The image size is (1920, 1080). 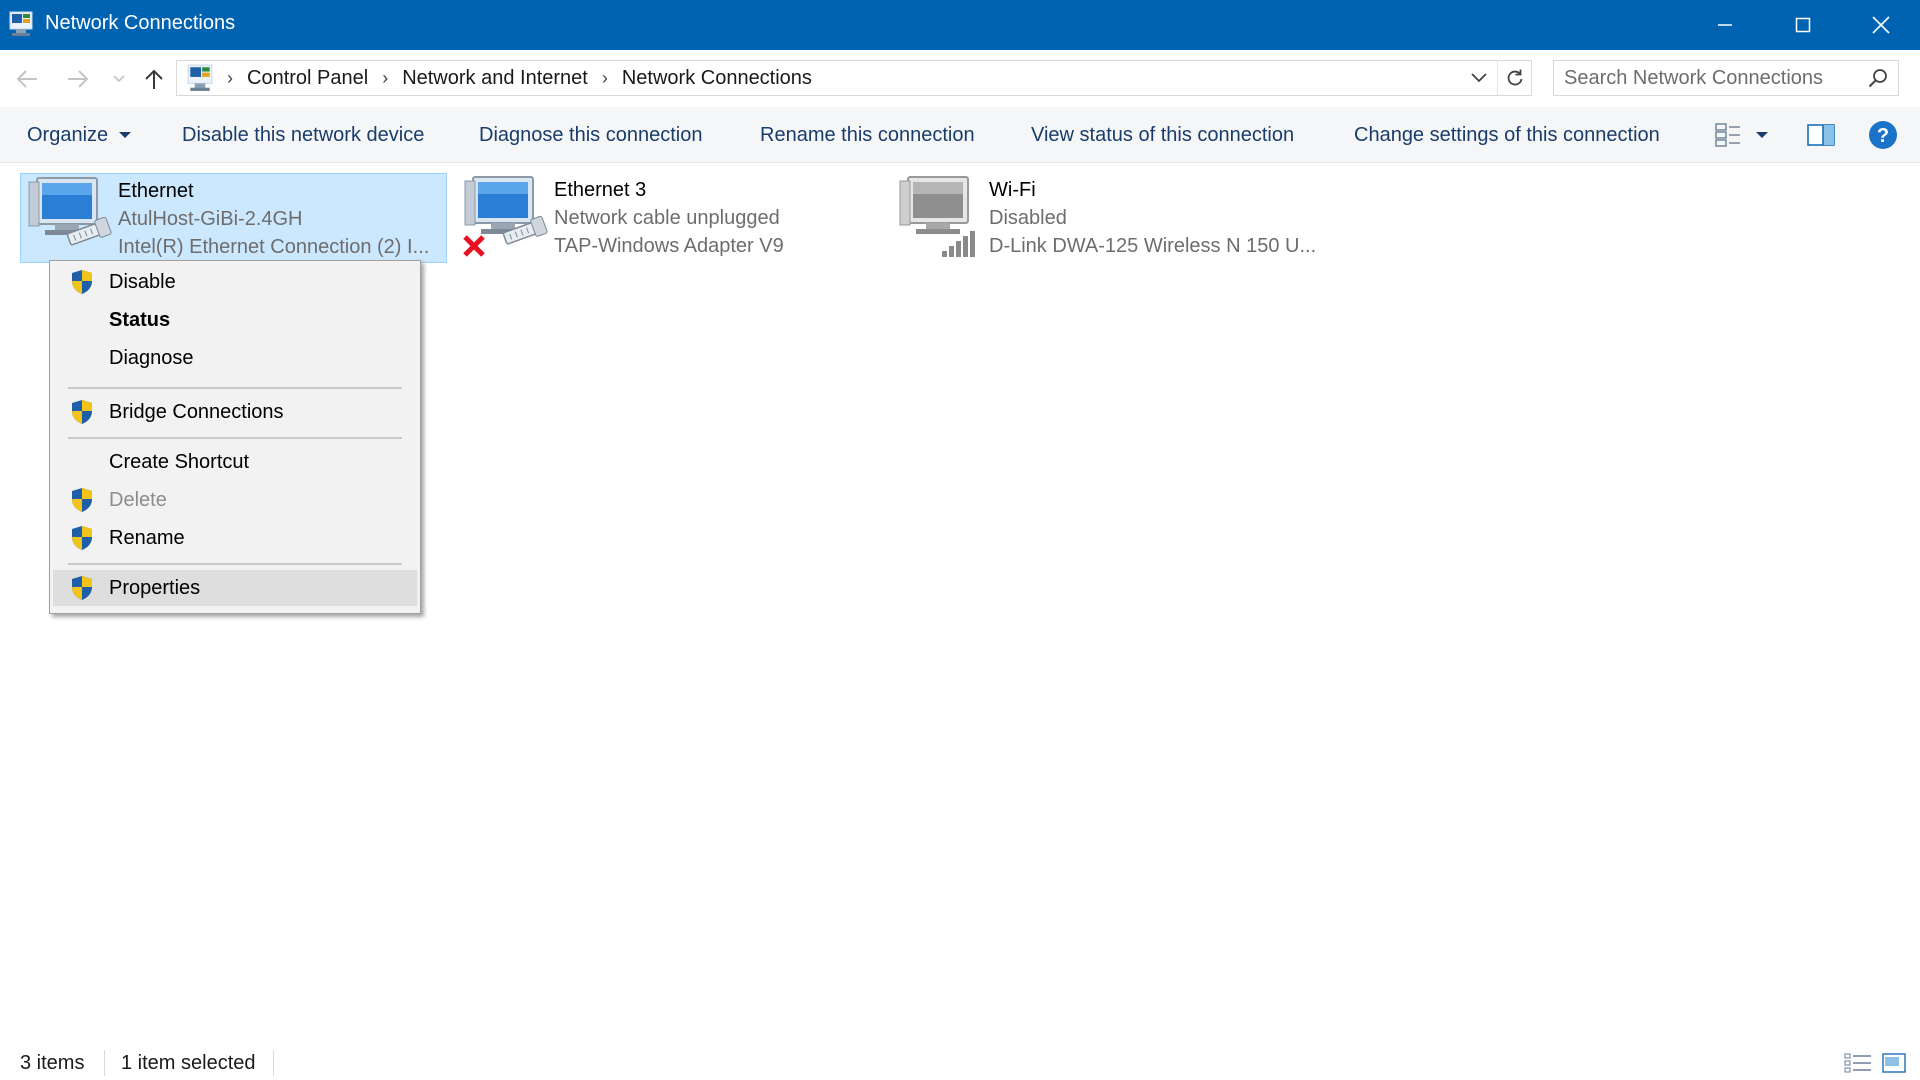 I want to click on menu-item-bridge-connections: Bridge Connections, so click(x=235, y=412).